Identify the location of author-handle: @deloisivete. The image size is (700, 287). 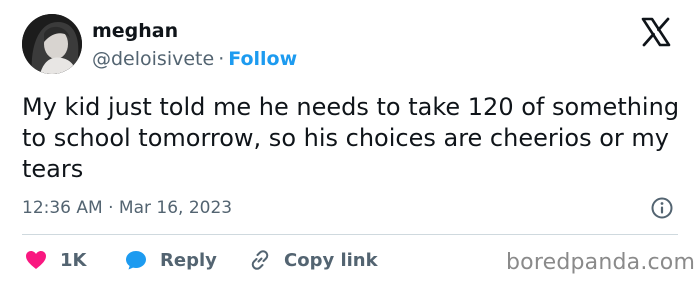
(153, 59).